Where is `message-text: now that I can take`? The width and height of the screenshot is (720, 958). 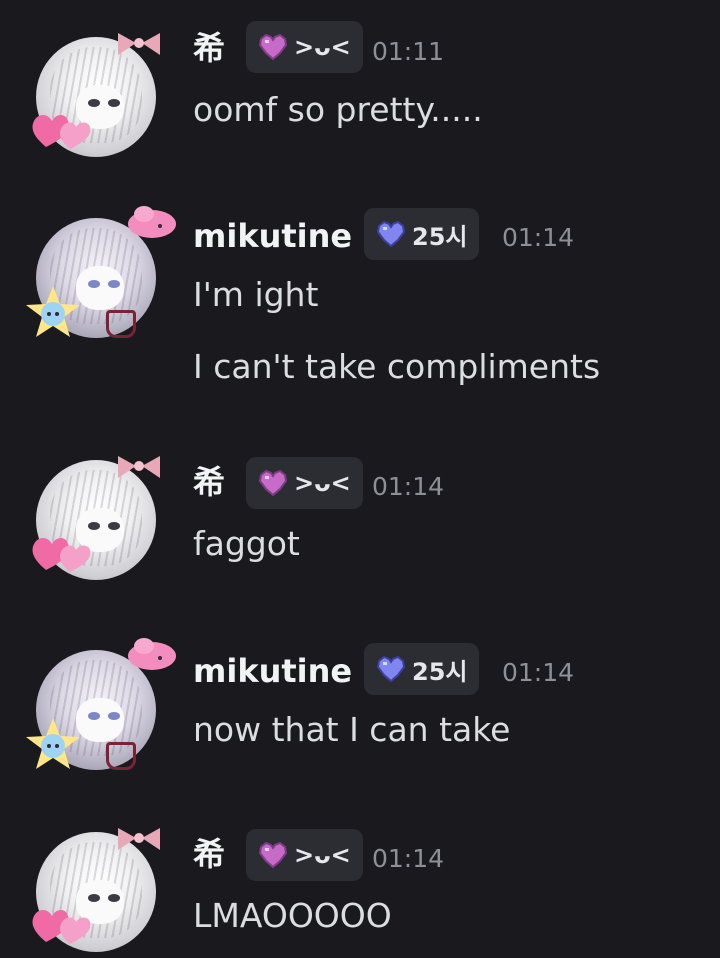
message-text: now that I can take is located at coordinates (352, 729).